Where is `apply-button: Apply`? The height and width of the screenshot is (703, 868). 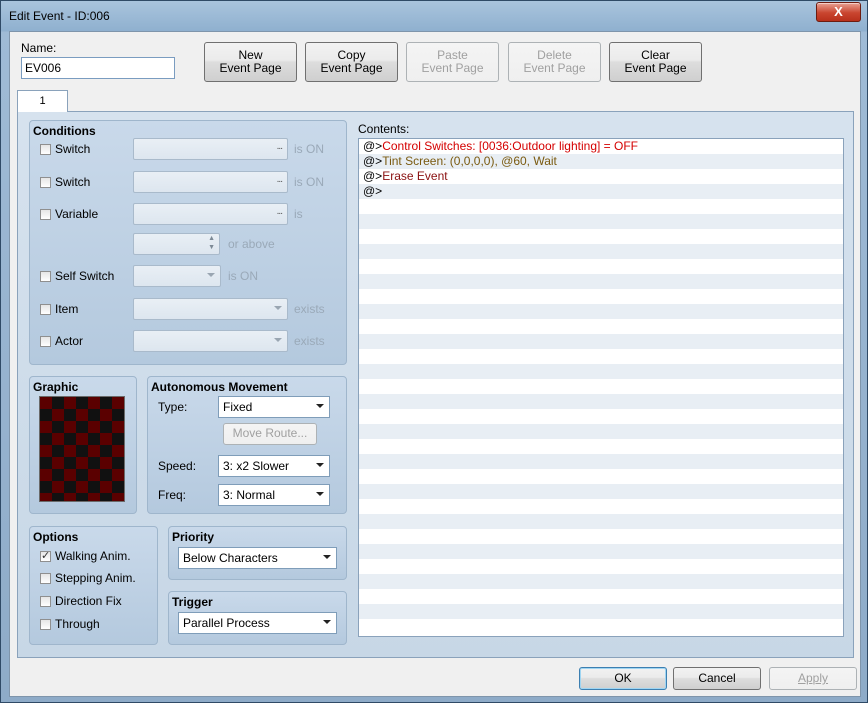 apply-button: Apply is located at coordinates (813, 678).